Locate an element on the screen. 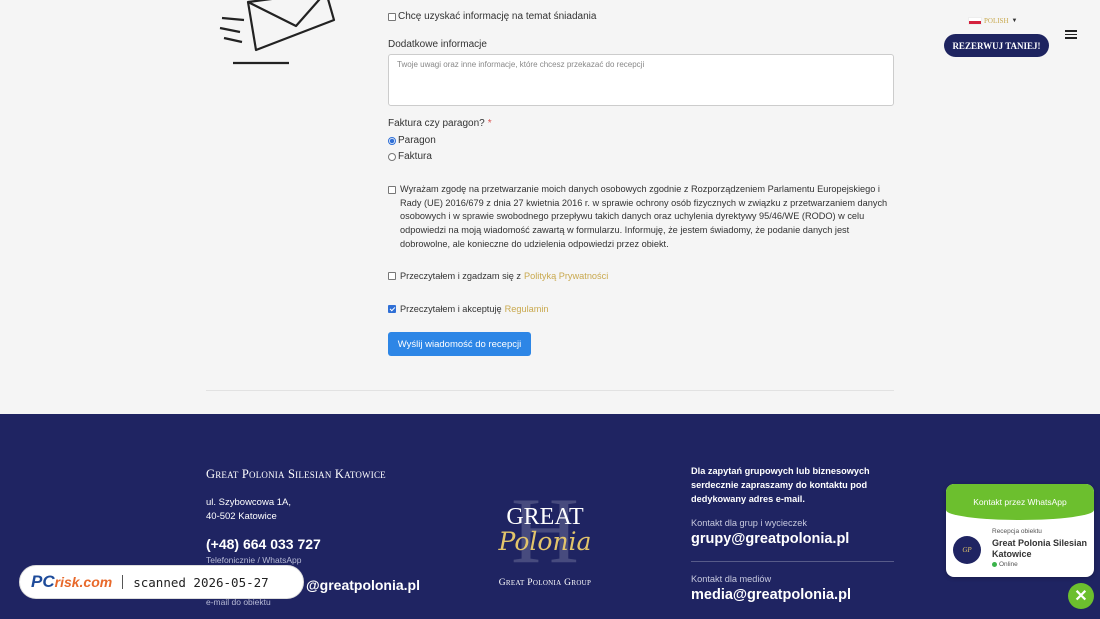  media-email: media@greatpolonia.pl is located at coordinates (792, 595).